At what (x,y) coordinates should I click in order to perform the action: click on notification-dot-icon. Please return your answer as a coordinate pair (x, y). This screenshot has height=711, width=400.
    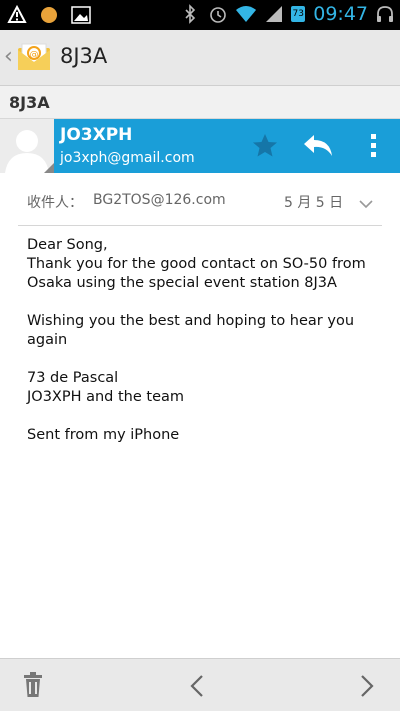
    Looking at the image, I should click on (49, 15).